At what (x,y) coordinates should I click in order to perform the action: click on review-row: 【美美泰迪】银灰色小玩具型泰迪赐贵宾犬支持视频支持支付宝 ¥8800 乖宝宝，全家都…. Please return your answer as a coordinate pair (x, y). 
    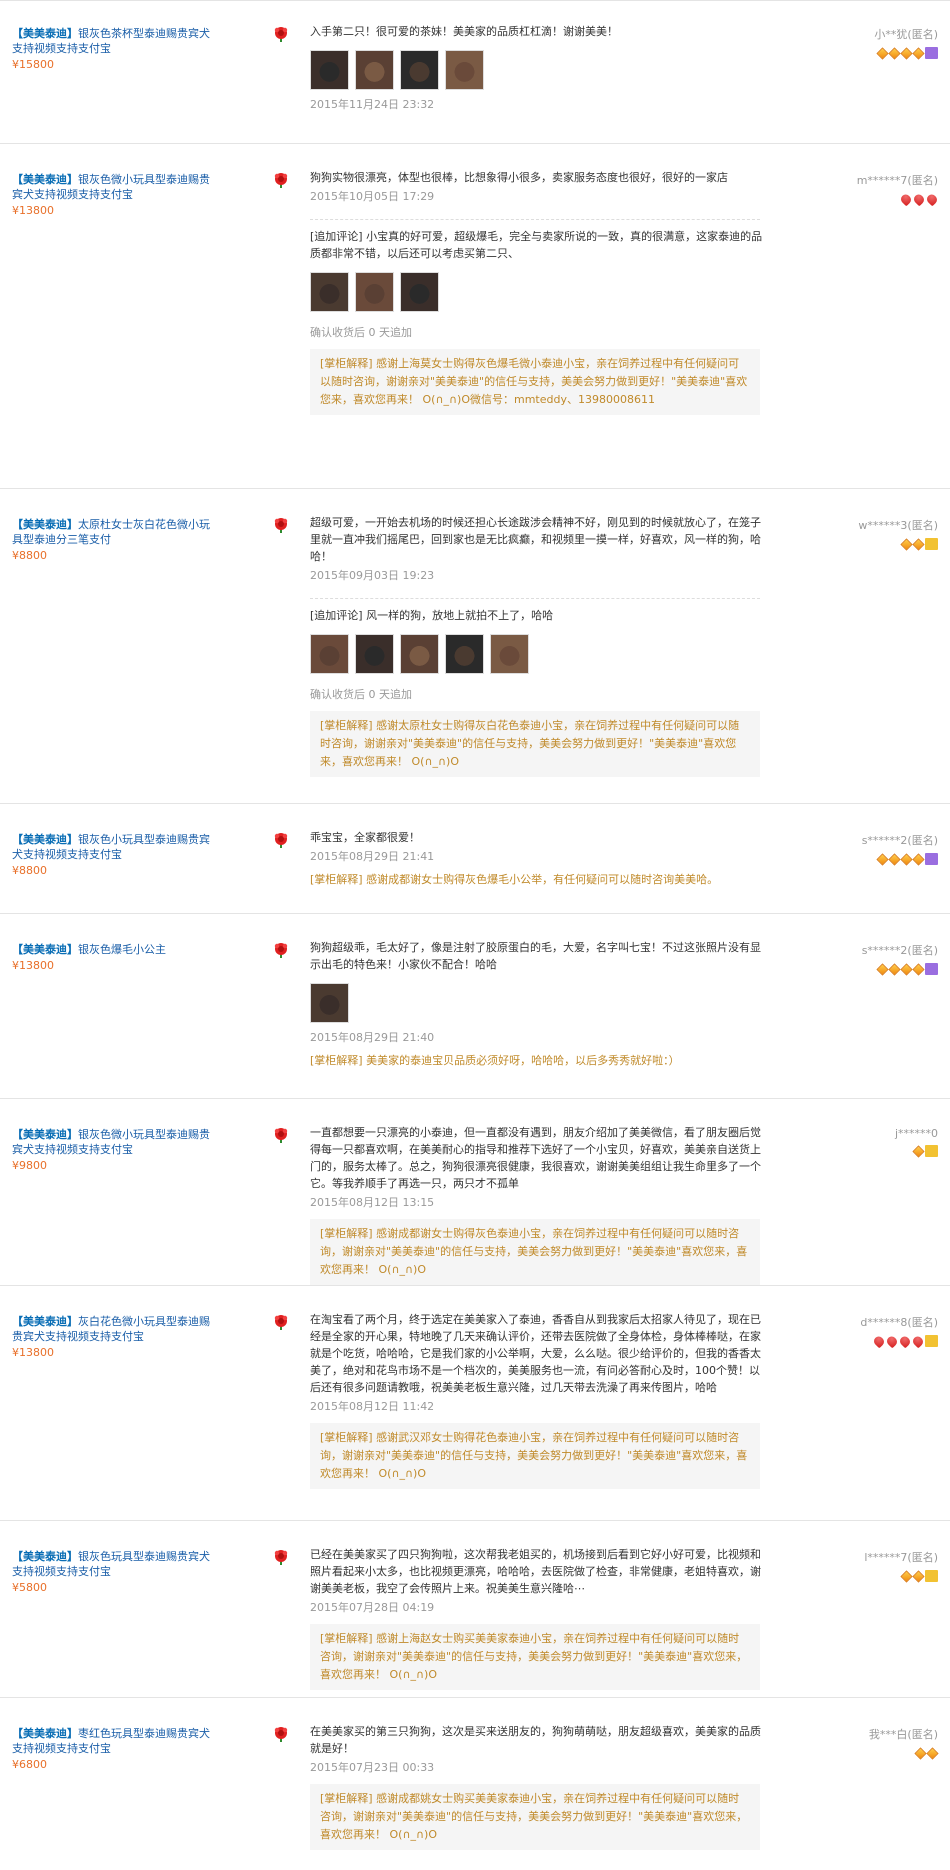
    Looking at the image, I should click on (475, 859).